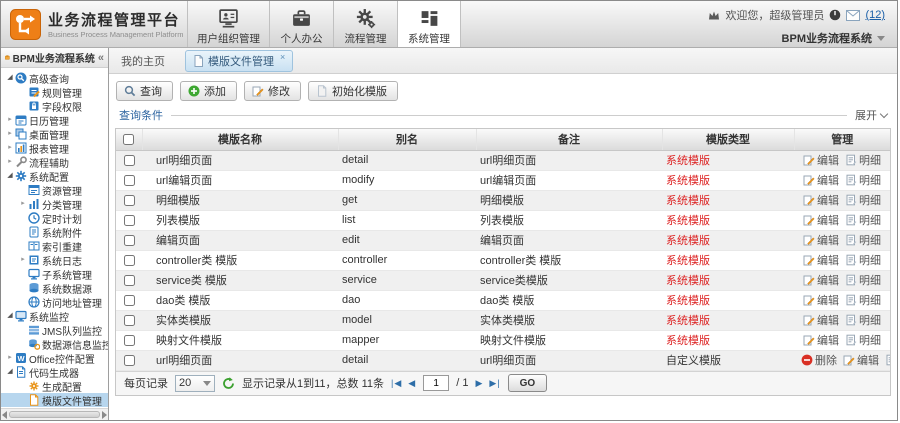 The image size is (900, 423). I want to click on init-template-button: 初始化模版, so click(353, 91).